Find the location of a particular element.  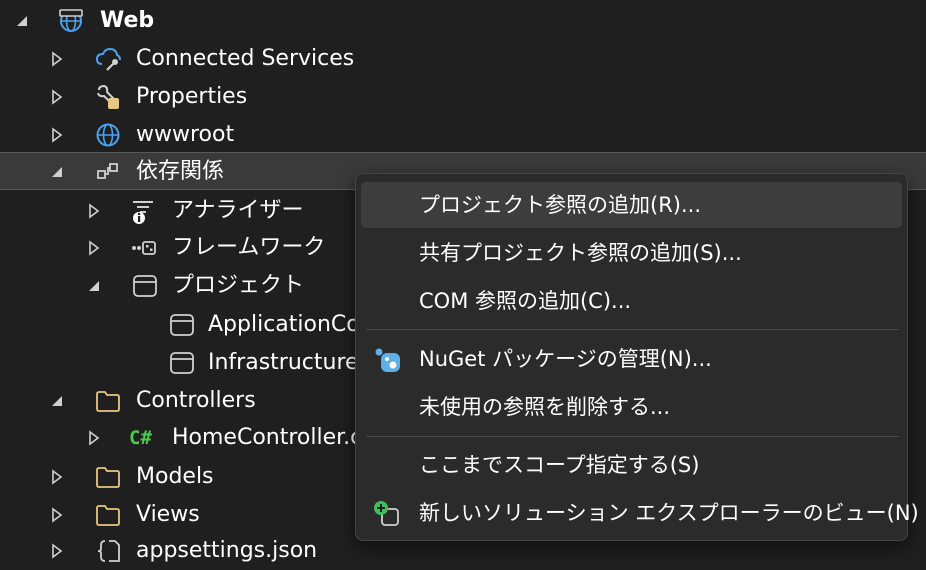

tree-item-label: 依存関係 is located at coordinates (180, 171).